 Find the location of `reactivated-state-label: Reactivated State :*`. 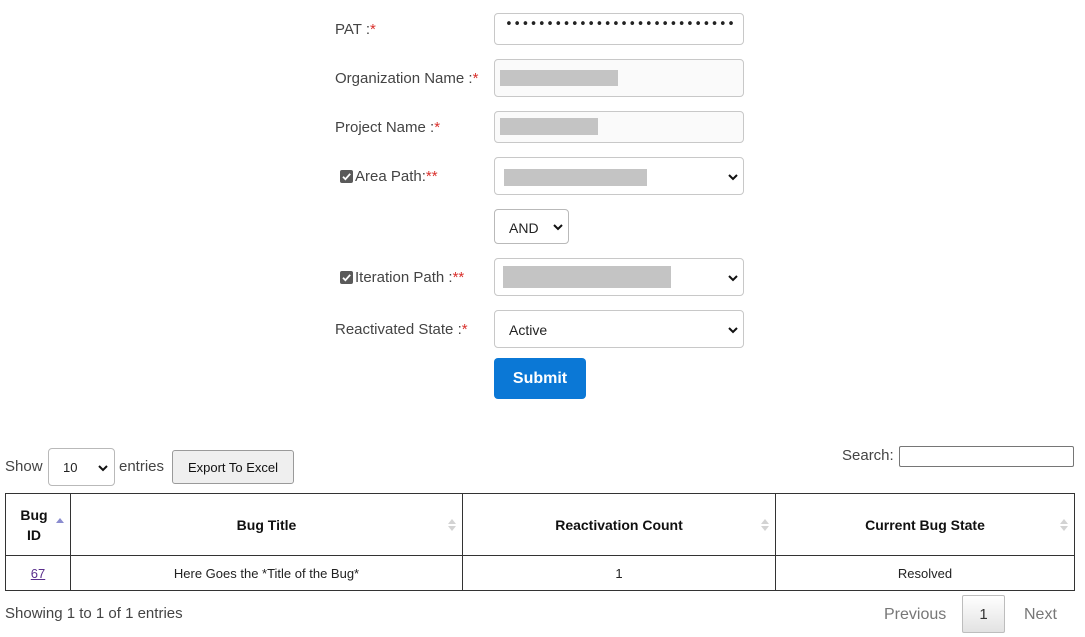

reactivated-state-label: Reactivated State :* is located at coordinates (401, 329).